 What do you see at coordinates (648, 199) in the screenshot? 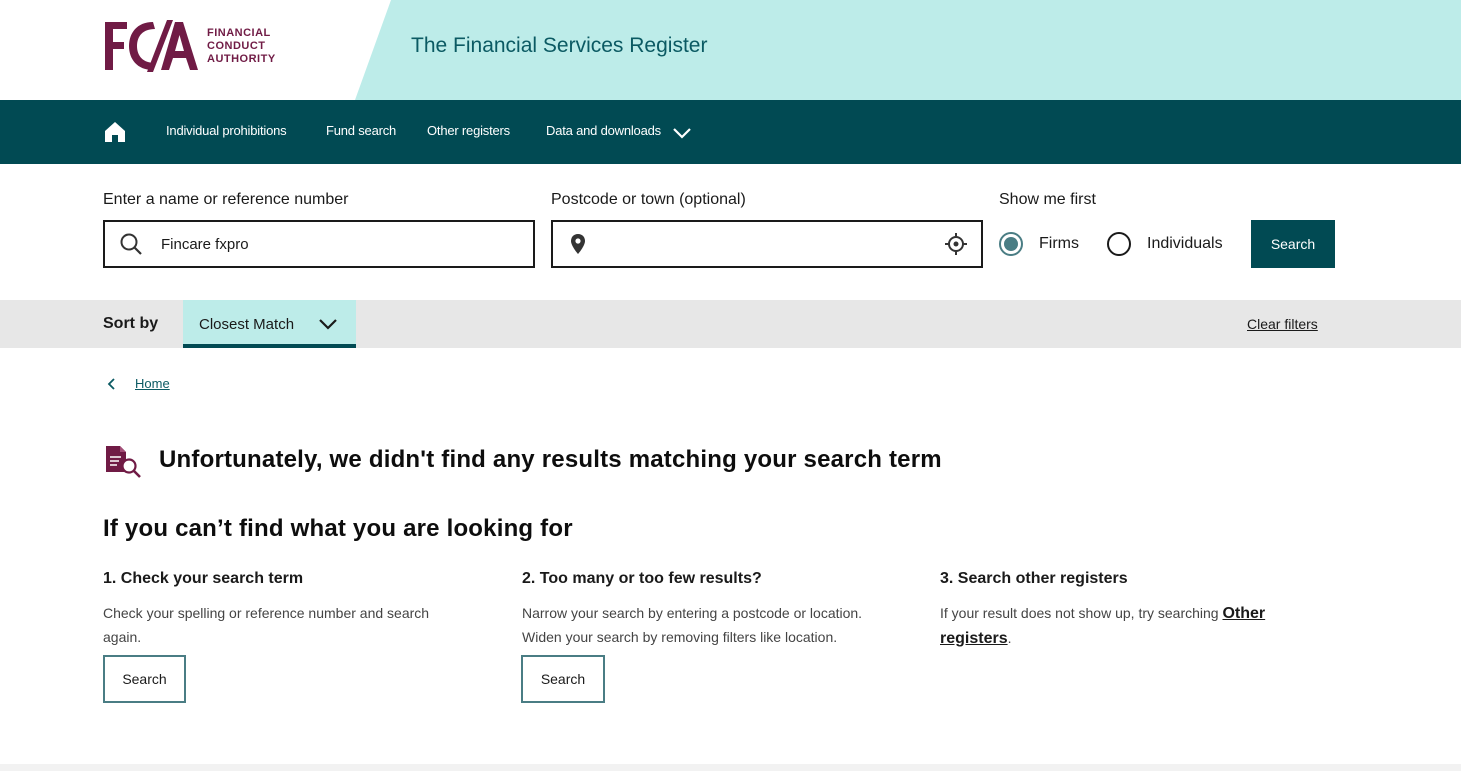
I see `location-field-label: Postcode or town (optional)` at bounding box center [648, 199].